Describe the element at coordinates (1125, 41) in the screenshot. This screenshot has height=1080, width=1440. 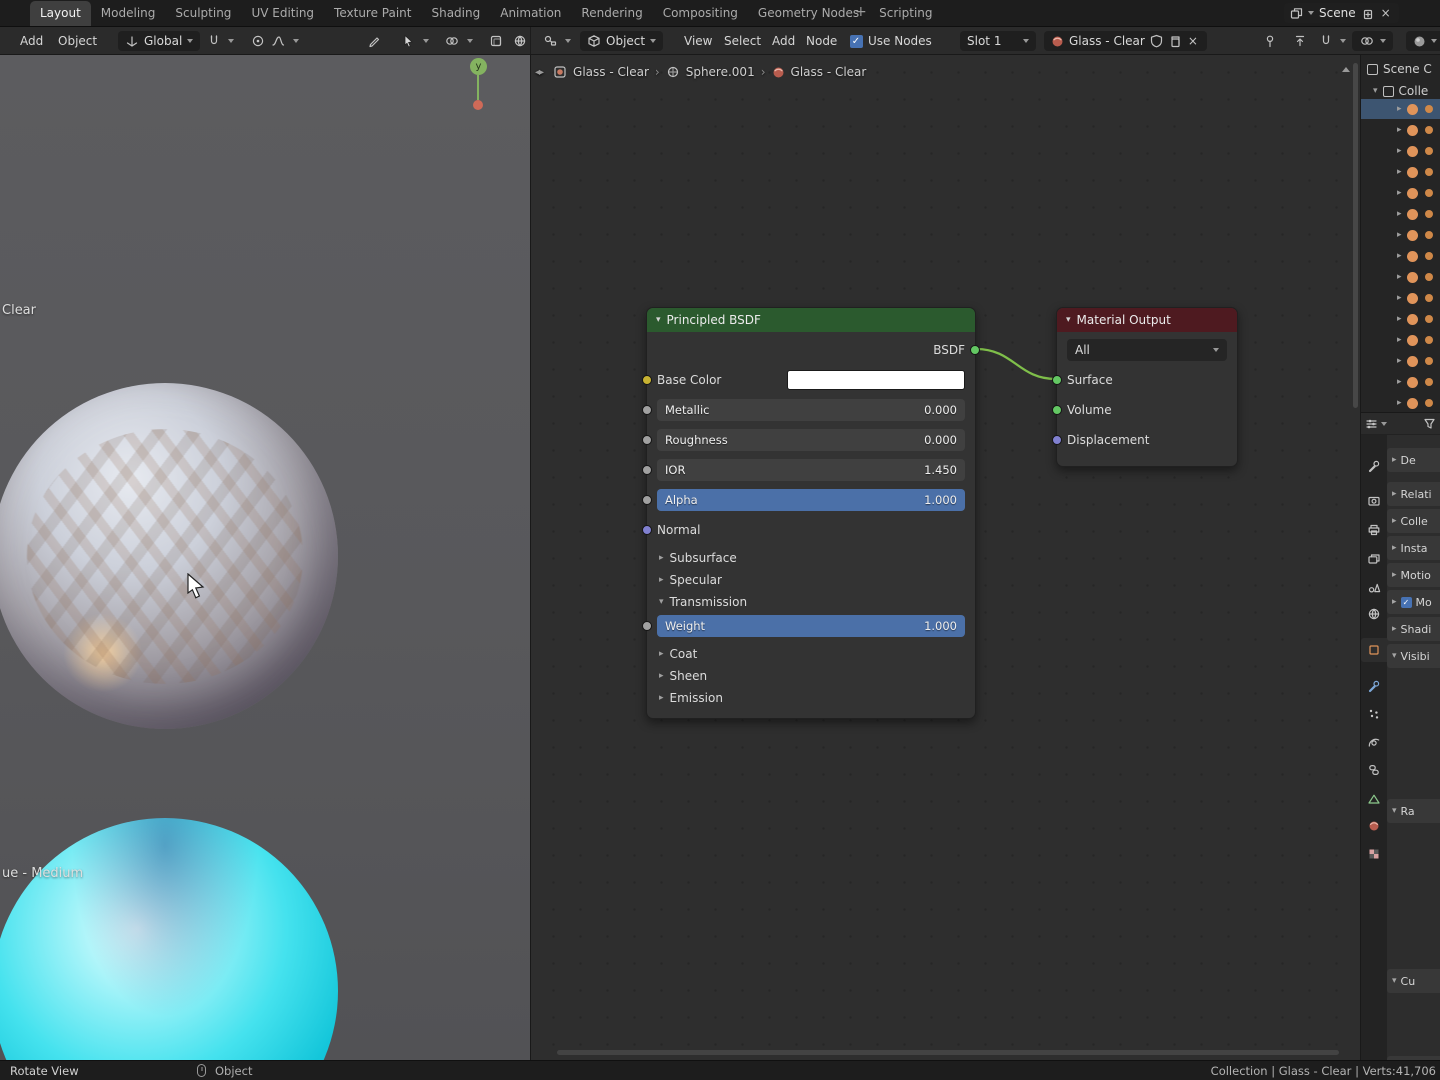
I see `material-datablock: Glass - Clear ×` at that location.